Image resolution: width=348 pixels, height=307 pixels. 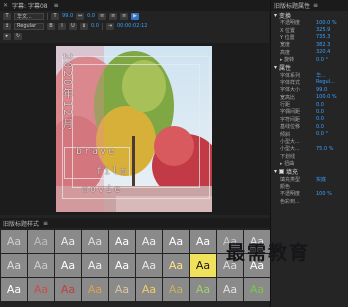 What do you see at coordinates (309, 23) in the screenshot?
I see `transform-row: 不透明度 100.0 %` at bounding box center [309, 23].